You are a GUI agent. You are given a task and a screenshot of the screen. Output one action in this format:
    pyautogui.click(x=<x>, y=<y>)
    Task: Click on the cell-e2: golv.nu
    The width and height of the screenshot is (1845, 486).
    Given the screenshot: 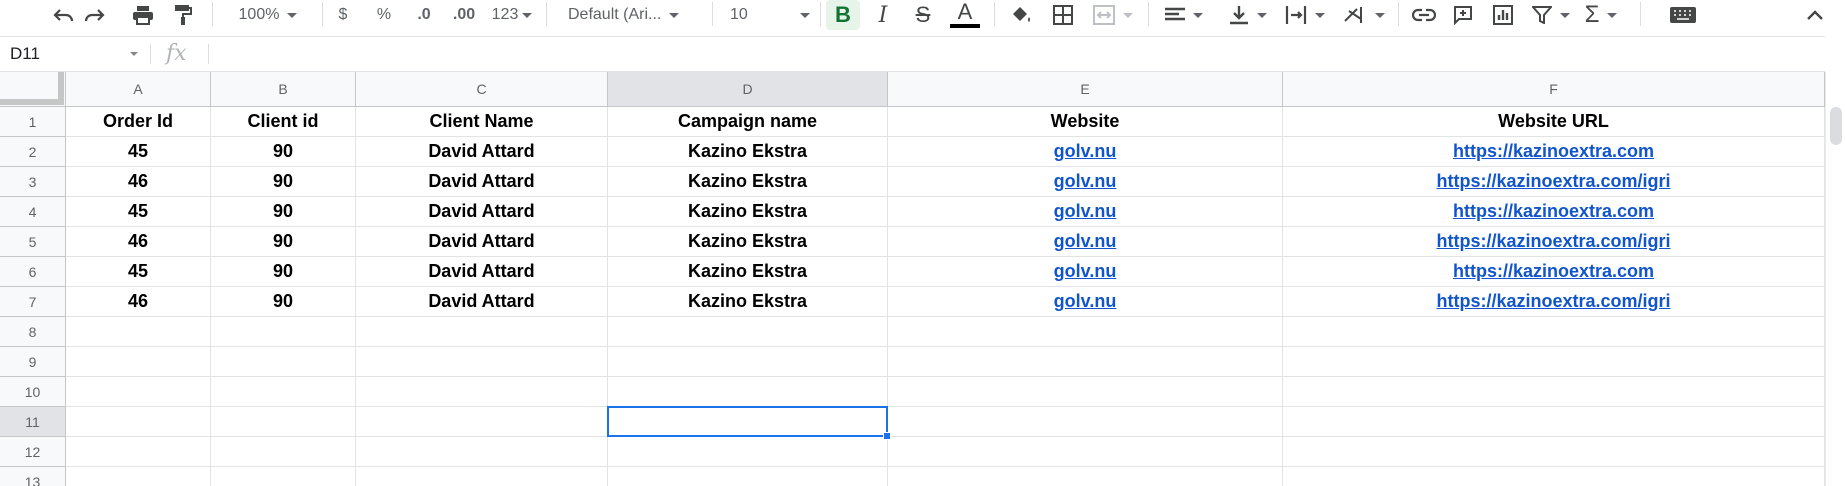 What is the action you would take?
    pyautogui.click(x=1085, y=152)
    